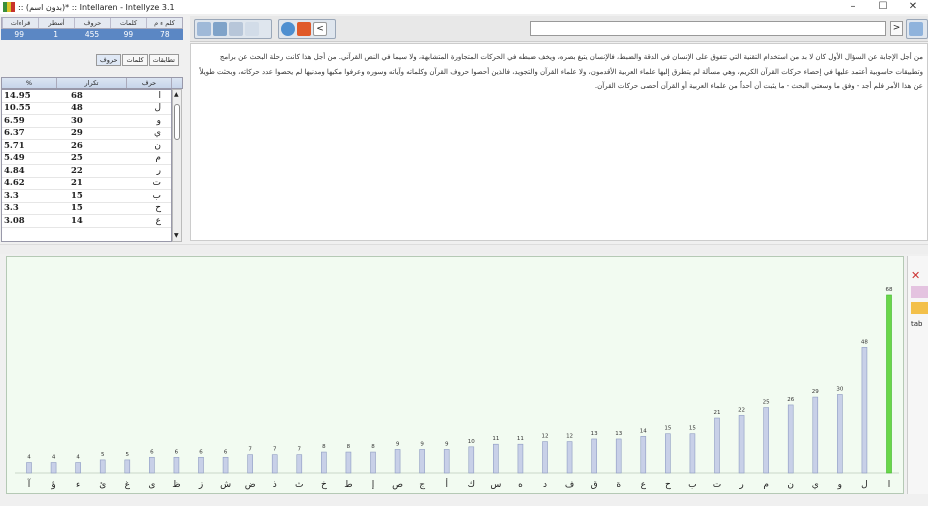 This screenshot has height=506, width=928. I want to click on chart-tick-label: ك, so click(471, 485).